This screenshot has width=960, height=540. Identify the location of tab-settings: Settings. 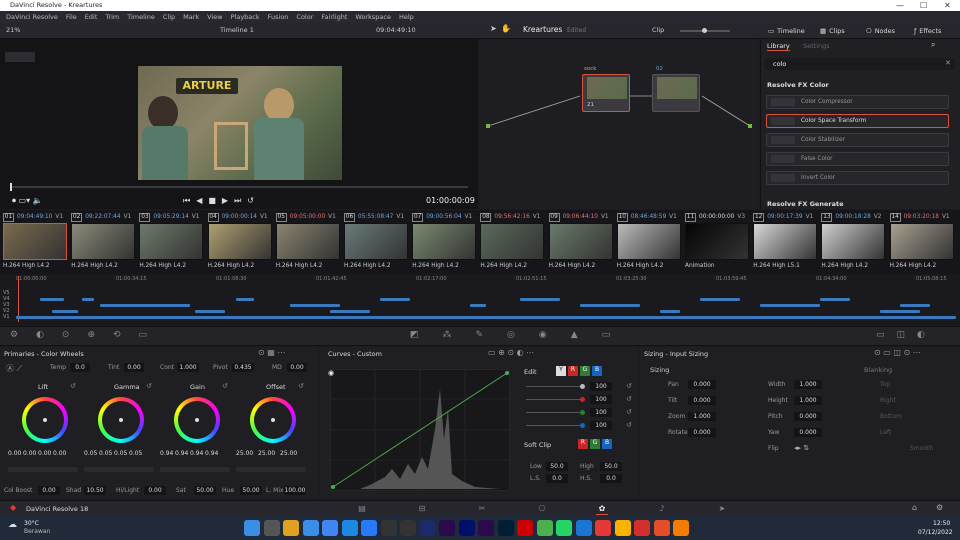
(816, 46).